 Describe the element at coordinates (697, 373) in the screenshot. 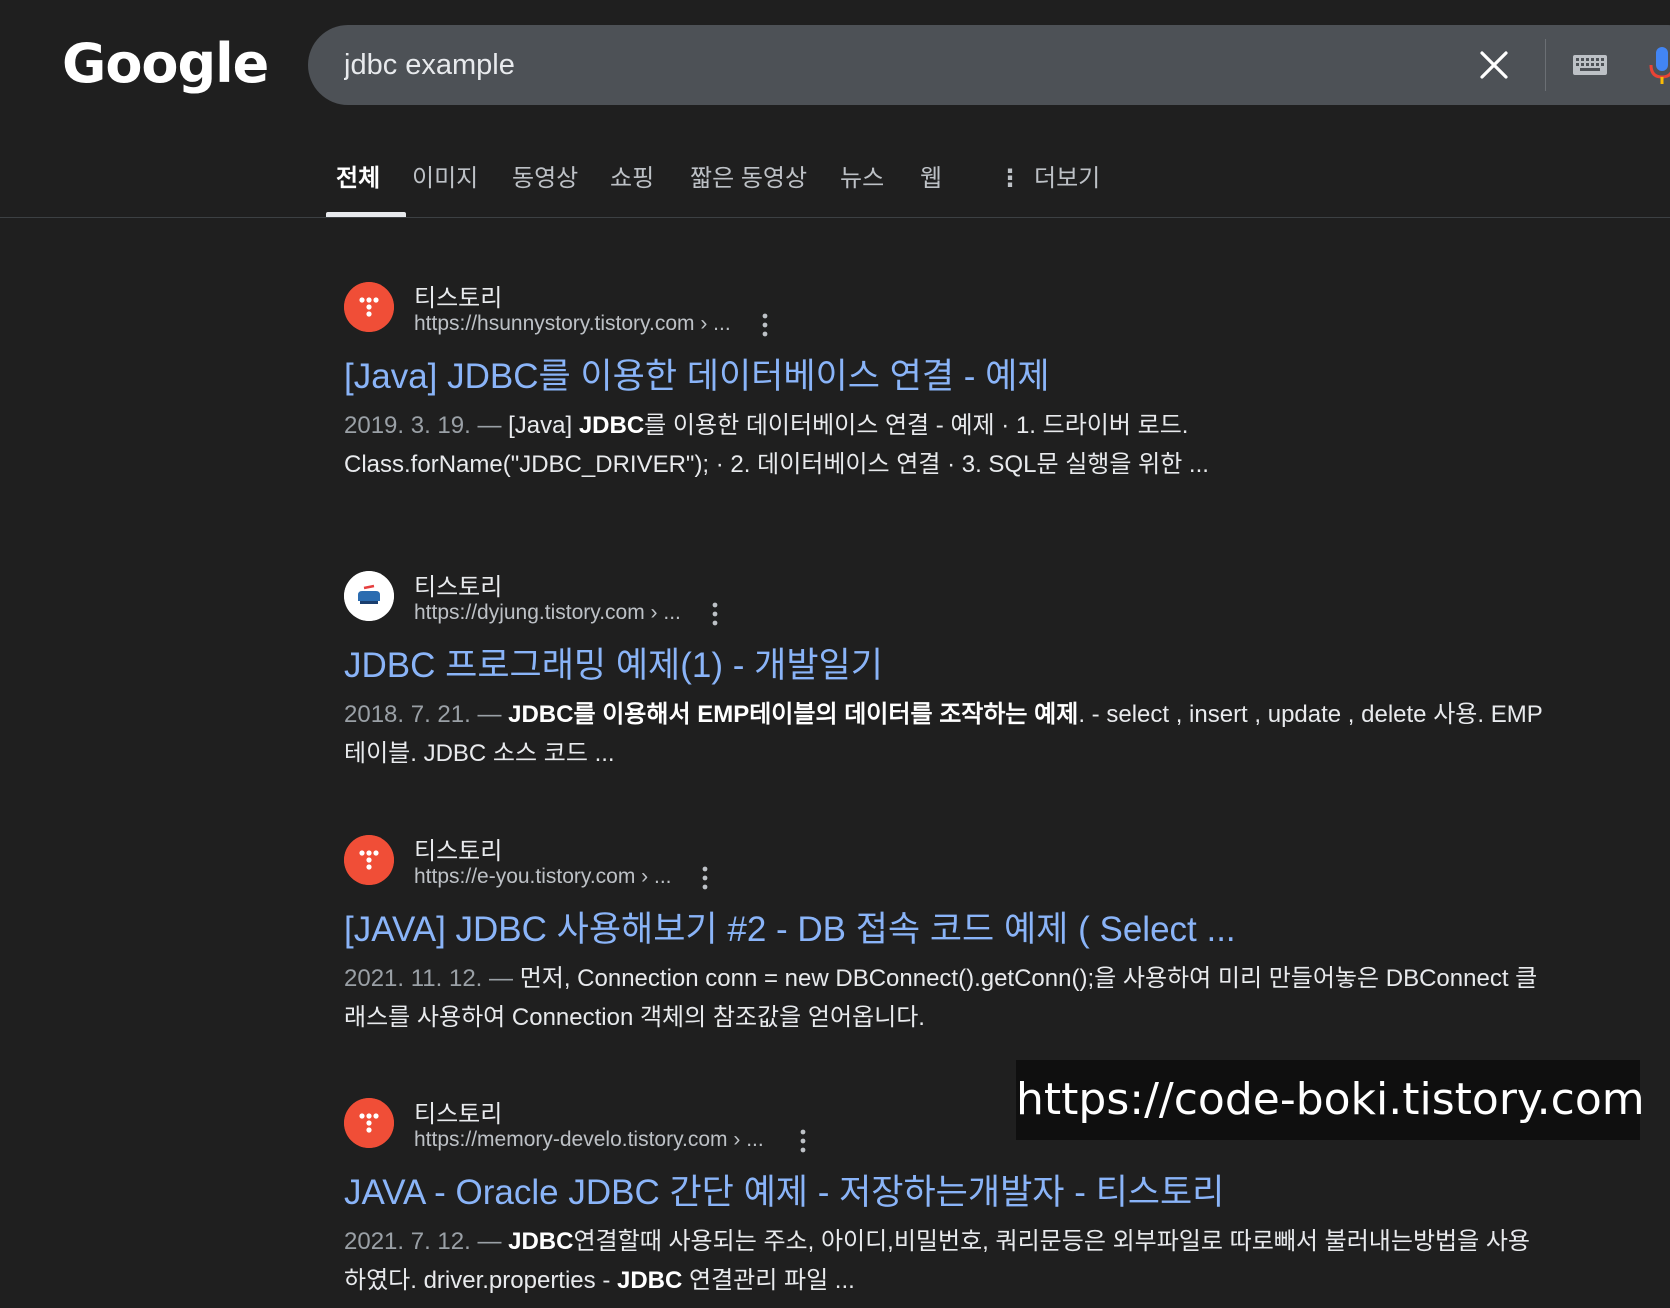

I see `result-title-link: [Java] JDBC를 이용한 데이터베이스 연결 - 예제` at that location.